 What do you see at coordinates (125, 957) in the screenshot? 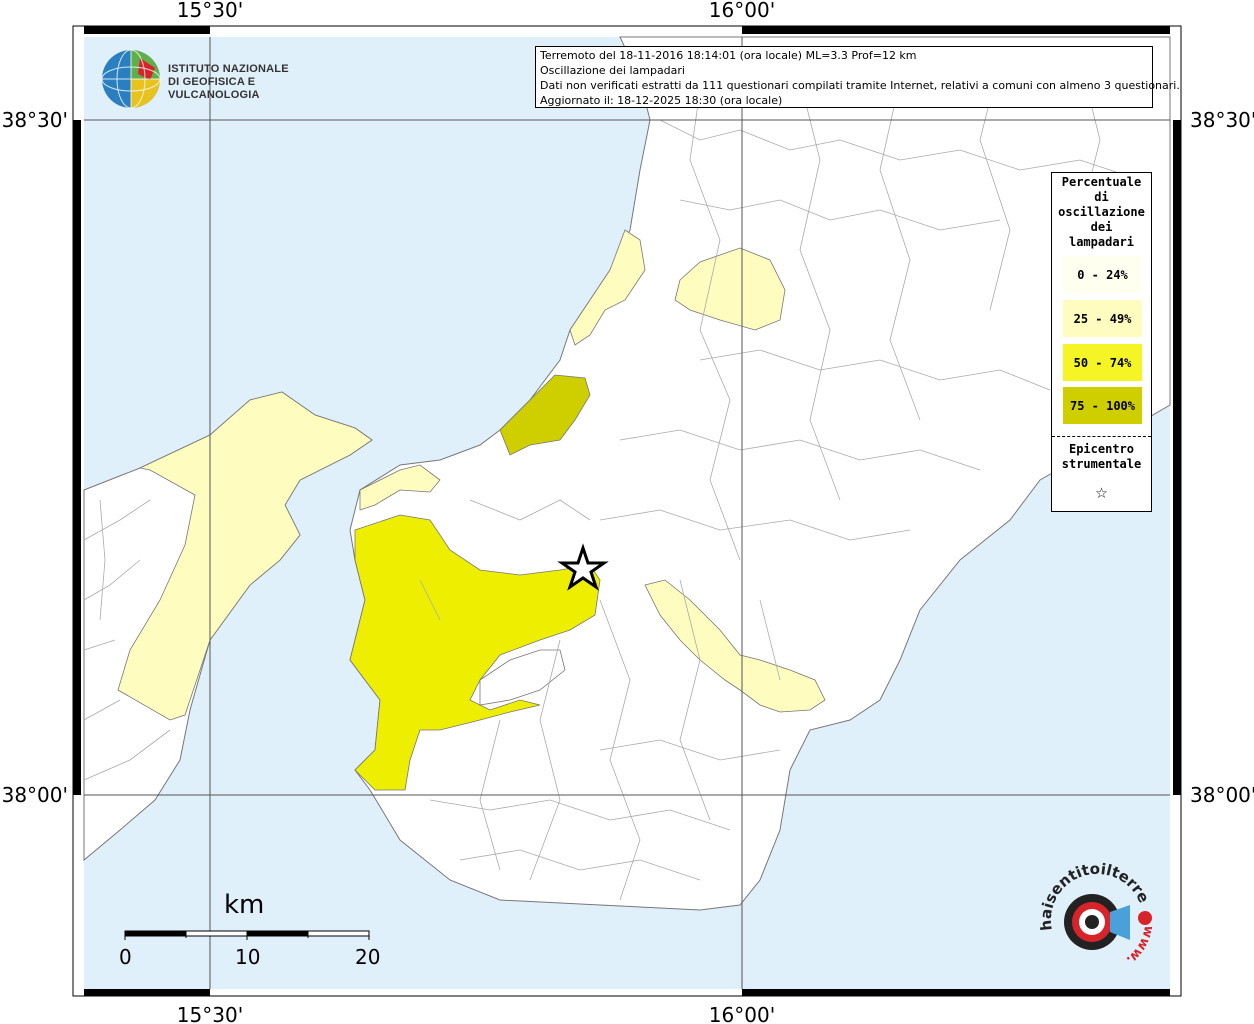
I see `scale-tick-label: 0` at bounding box center [125, 957].